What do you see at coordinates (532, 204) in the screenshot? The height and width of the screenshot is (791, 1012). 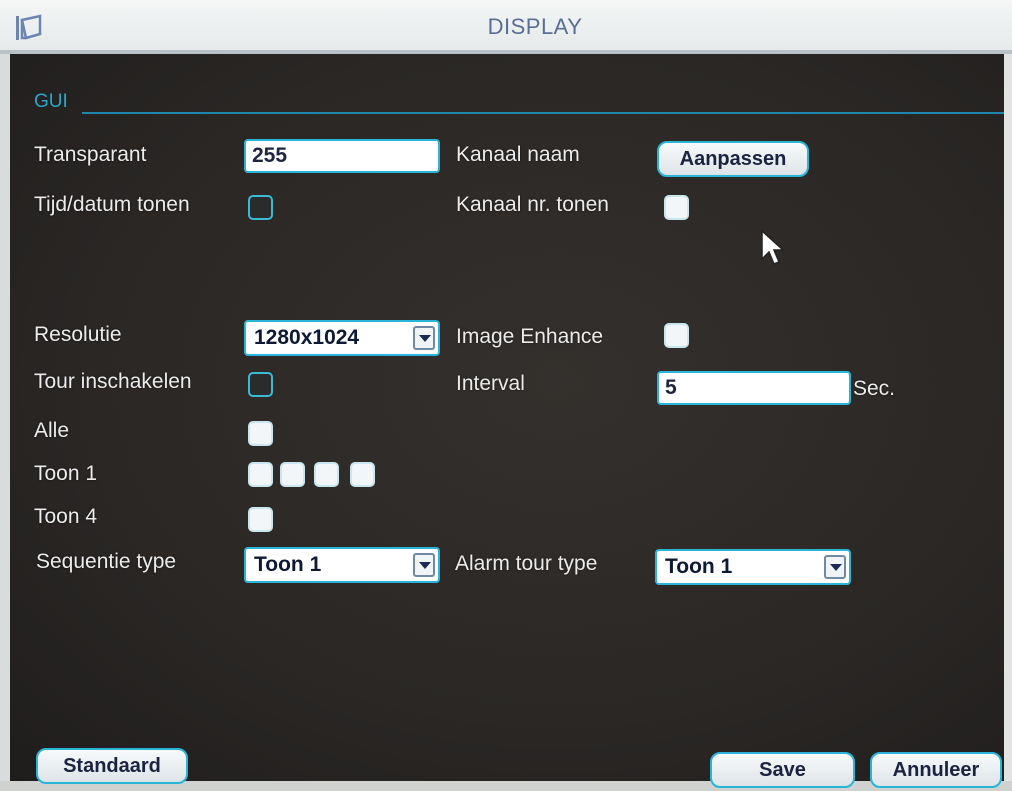 I see `kanaal-nr-label: Kanaal nr. tonen` at bounding box center [532, 204].